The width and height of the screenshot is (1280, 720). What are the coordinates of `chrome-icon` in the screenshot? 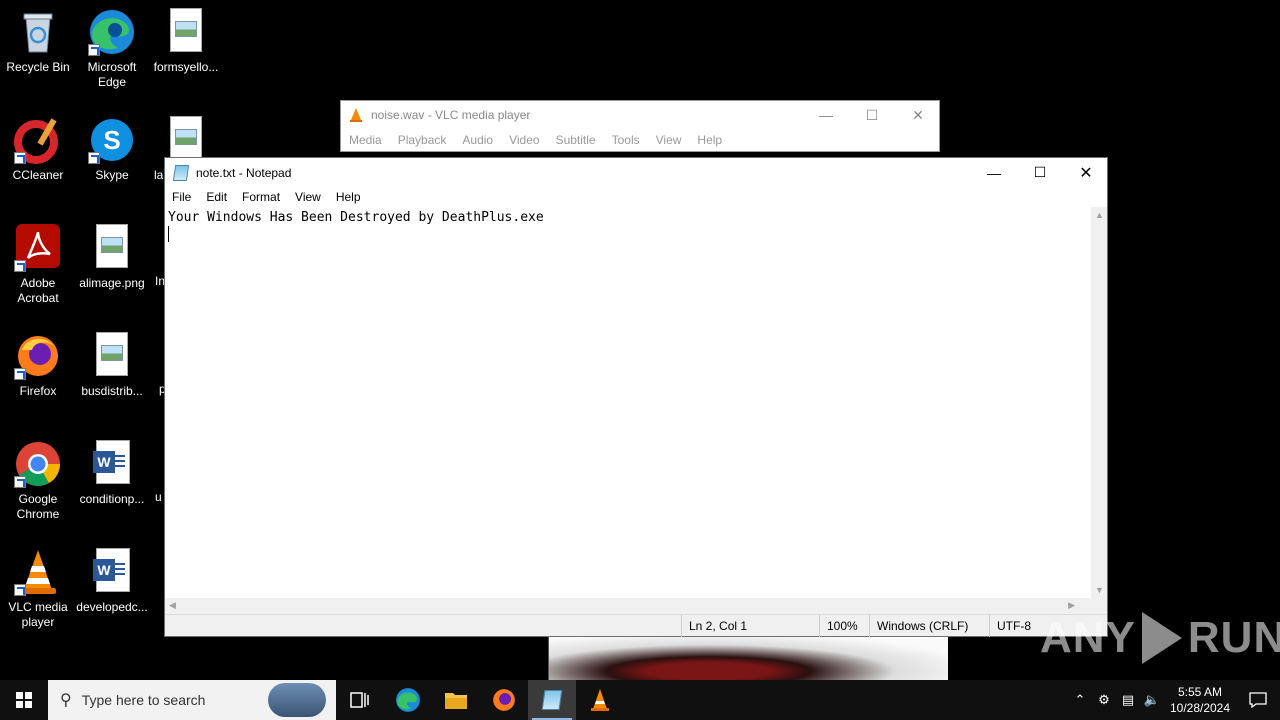 It's located at (38, 464).